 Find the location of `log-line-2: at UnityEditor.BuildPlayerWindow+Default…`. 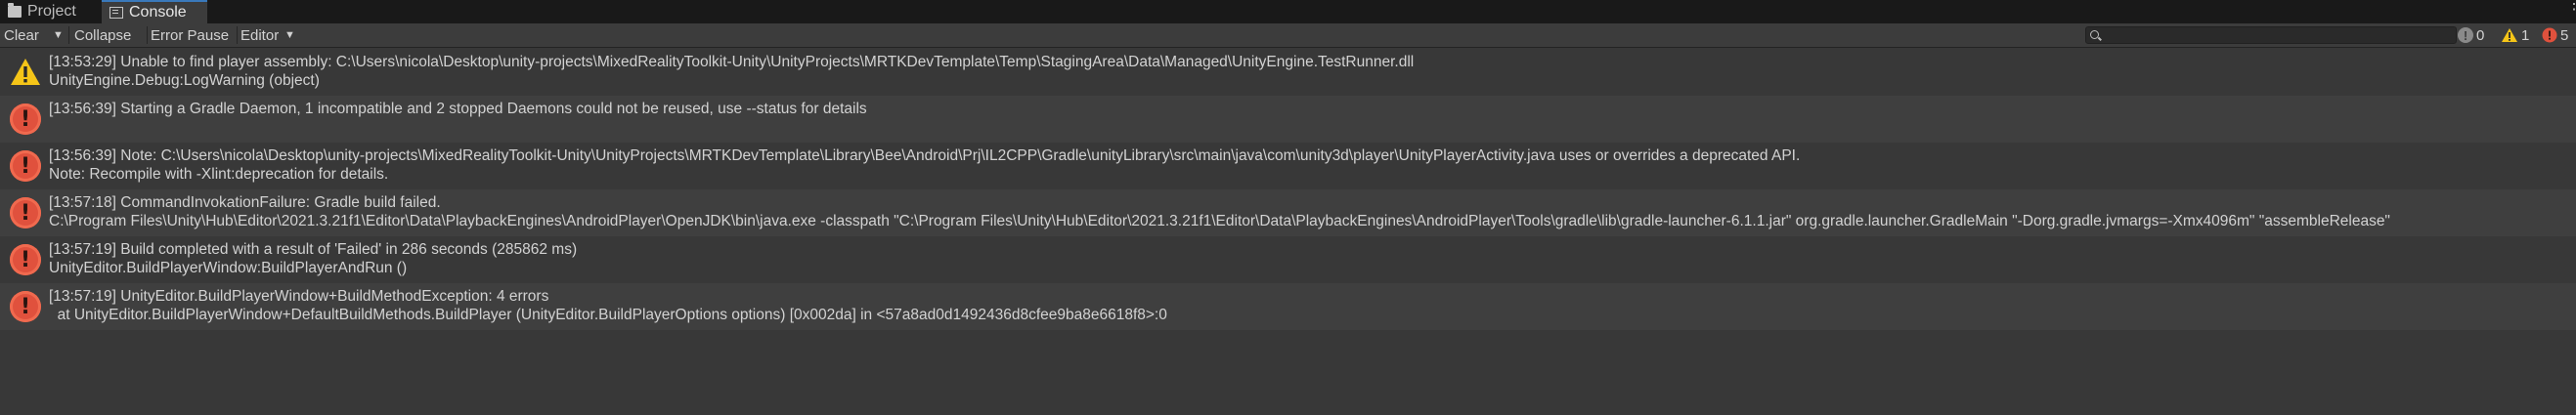

log-line-2: at UnityEditor.BuildPlayerWindow+Default… is located at coordinates (608, 315).